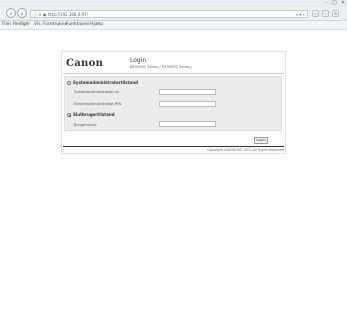 The width and height of the screenshot is (347, 320). What do you see at coordinates (315, 13) in the screenshot?
I see `home-icon: ⌂` at bounding box center [315, 13].